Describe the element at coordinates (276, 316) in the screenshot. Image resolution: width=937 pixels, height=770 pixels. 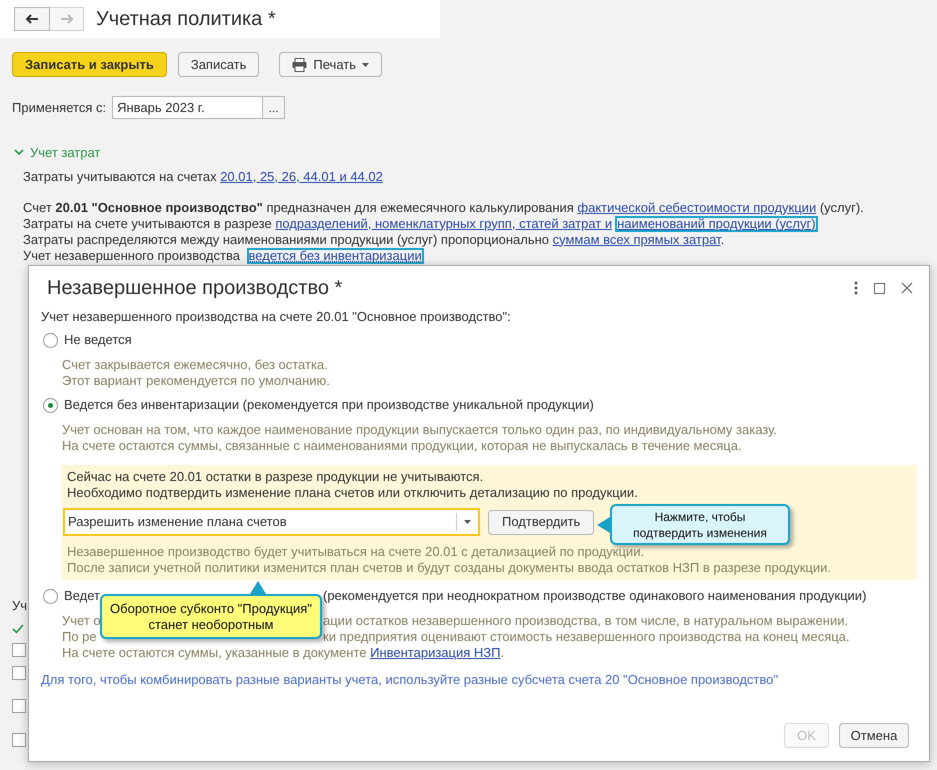
I see `intro-text: Учет незавершенного производства на счете 20.01 "Основное производство":` at that location.